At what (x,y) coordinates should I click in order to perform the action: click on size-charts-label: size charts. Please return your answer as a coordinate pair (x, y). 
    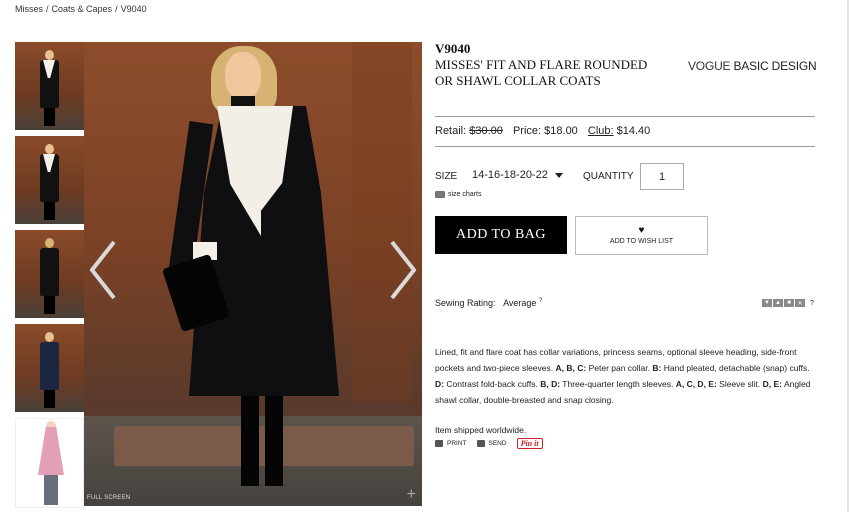
    Looking at the image, I should click on (465, 194).